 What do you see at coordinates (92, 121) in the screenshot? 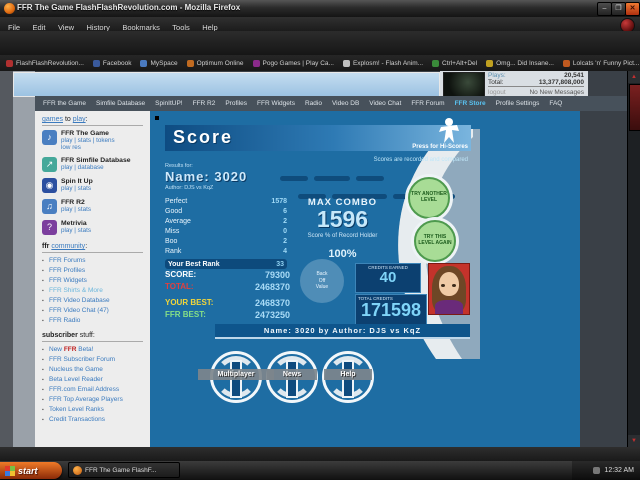
I see `games-header: games to play:` at bounding box center [92, 121].